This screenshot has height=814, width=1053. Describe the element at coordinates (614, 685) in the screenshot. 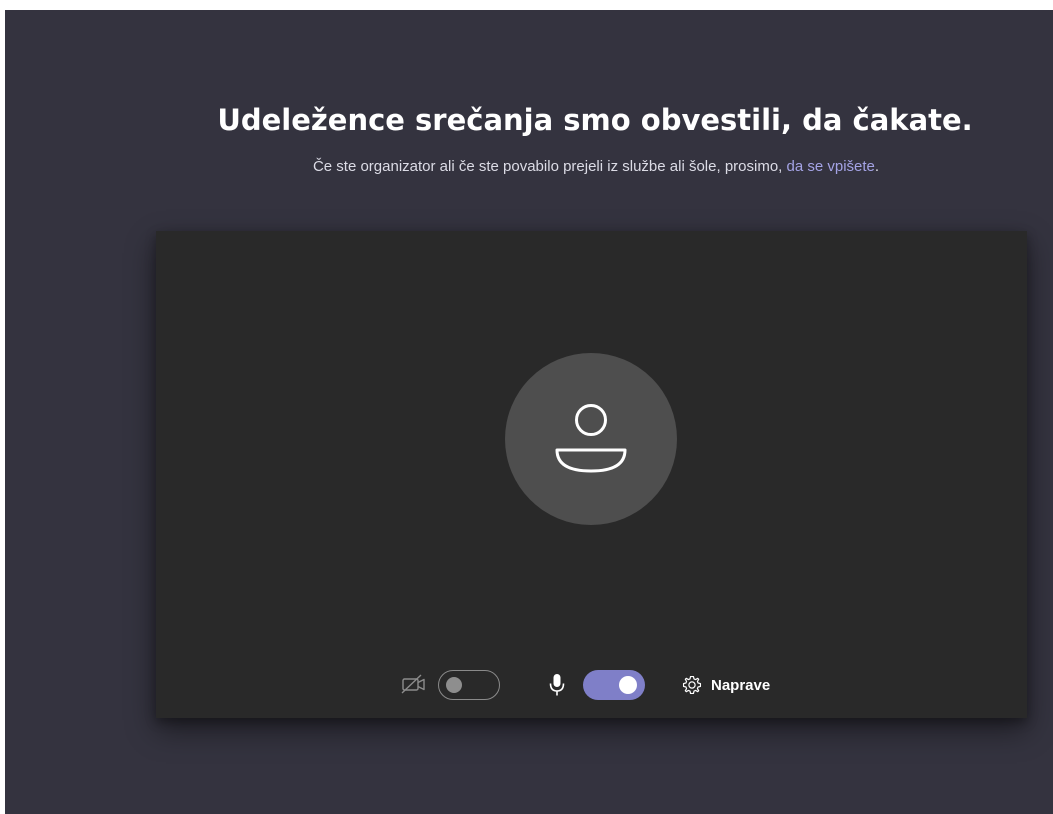

I see `microphone-toggle` at that location.